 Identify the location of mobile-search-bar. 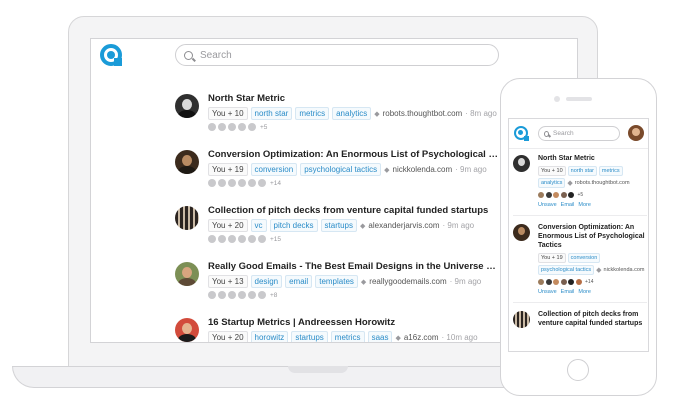
(579, 133).